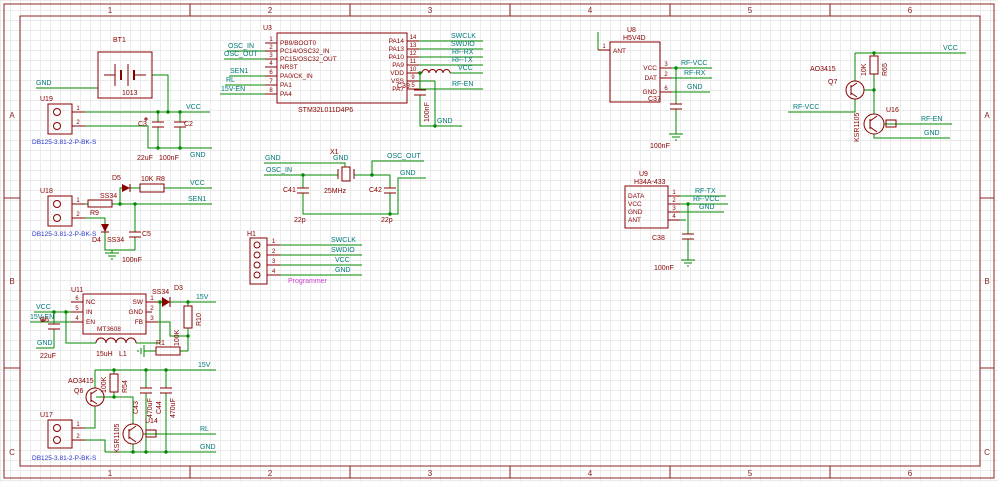 The width and height of the screenshot is (998, 482). I want to click on value-d3: SS34, so click(160, 292).